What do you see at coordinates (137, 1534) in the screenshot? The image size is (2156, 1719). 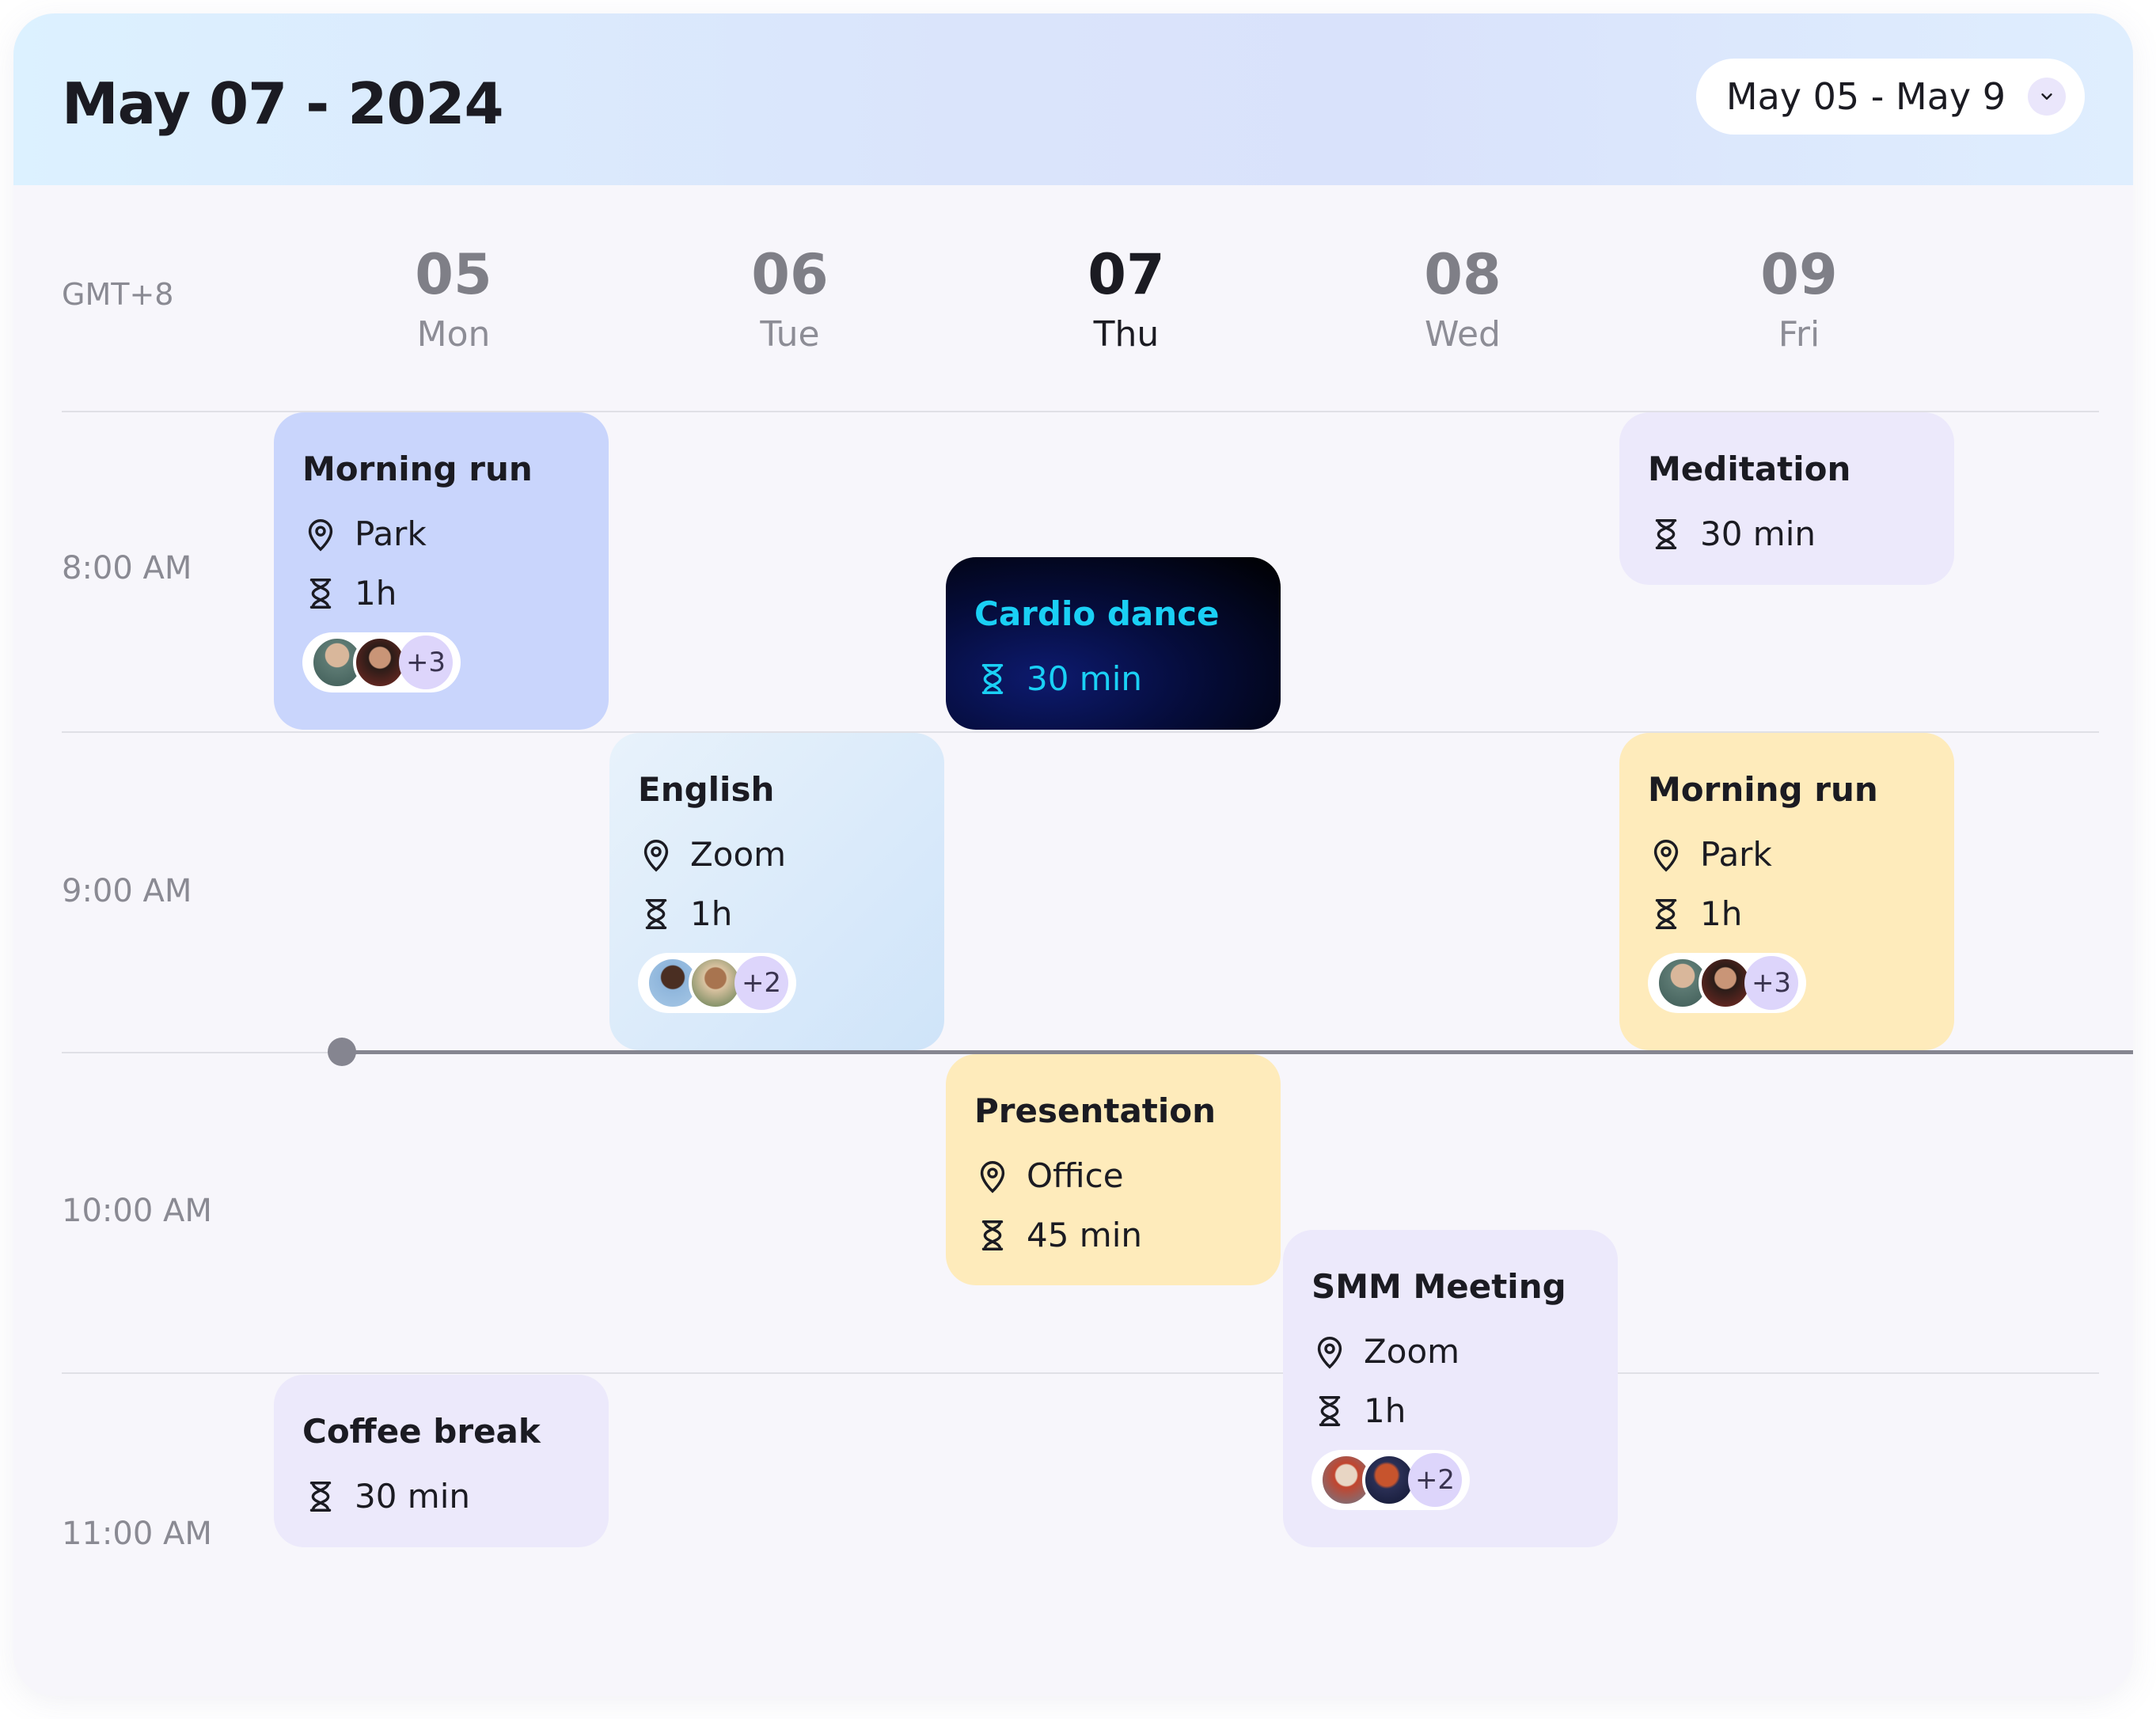 I see `time-label: 11:00 AM` at bounding box center [137, 1534].